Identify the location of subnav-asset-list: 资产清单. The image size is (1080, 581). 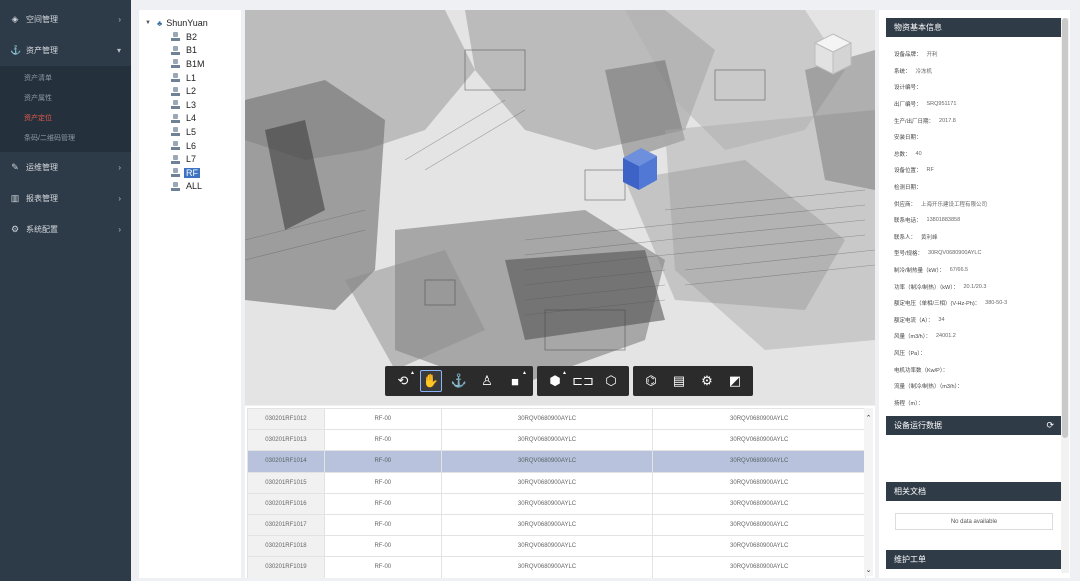
(65, 78).